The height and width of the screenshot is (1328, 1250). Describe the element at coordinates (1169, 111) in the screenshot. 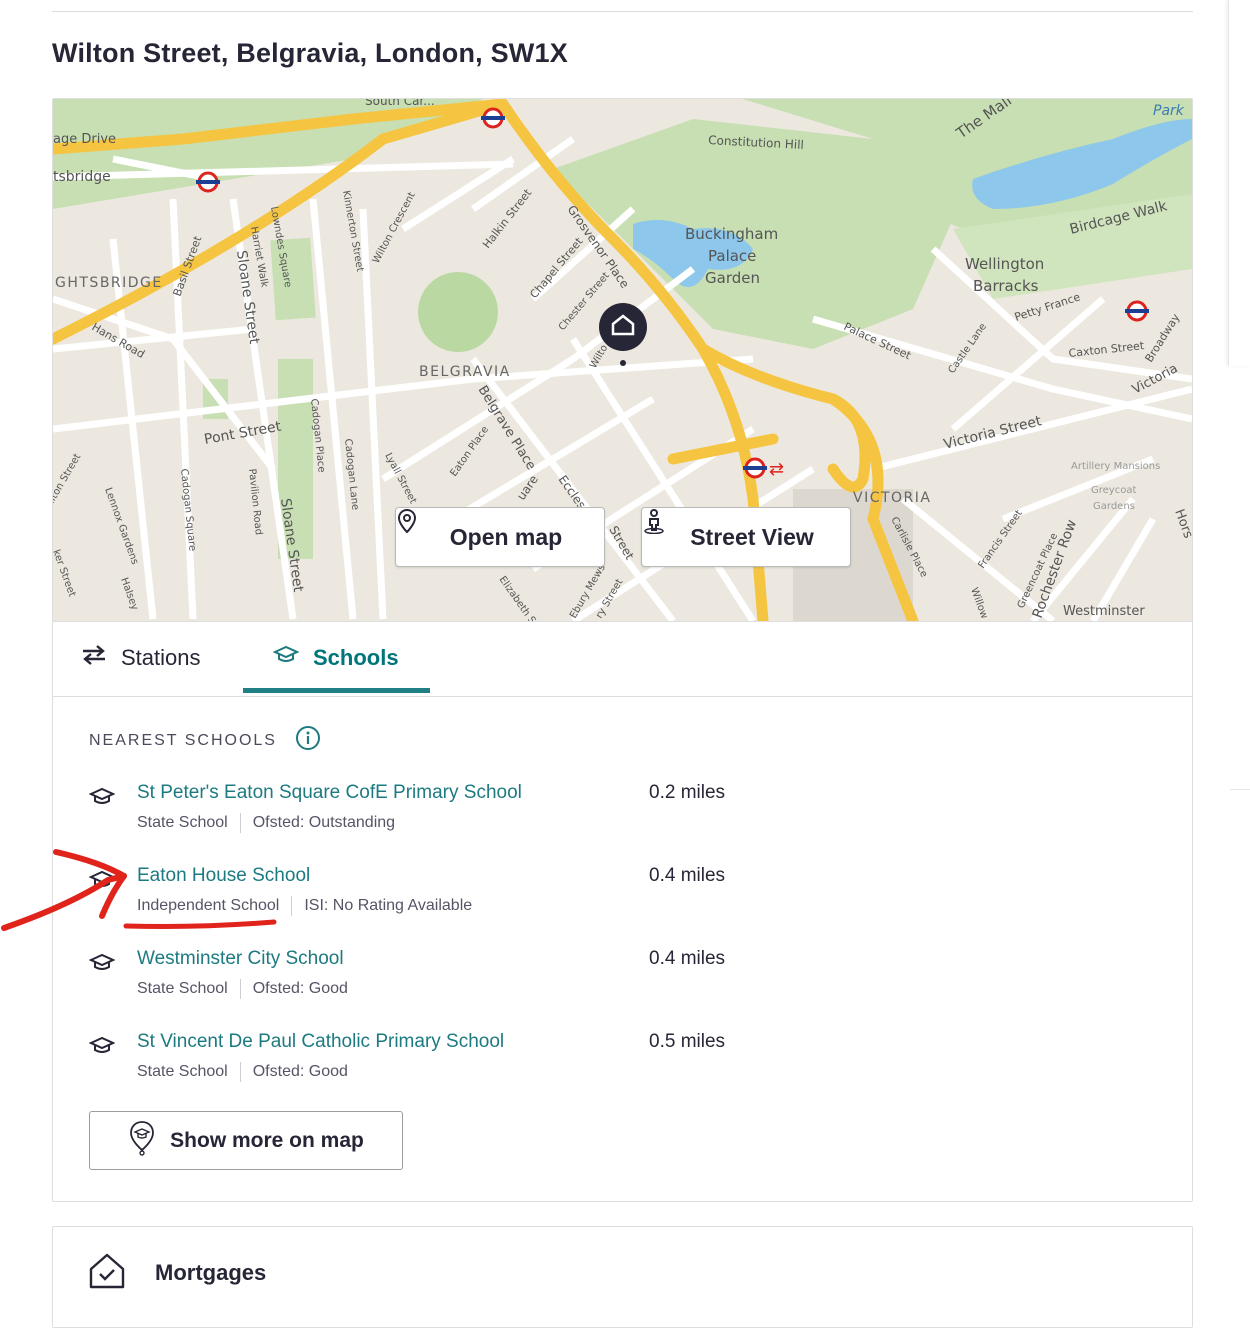

I see `map-label: Park` at that location.